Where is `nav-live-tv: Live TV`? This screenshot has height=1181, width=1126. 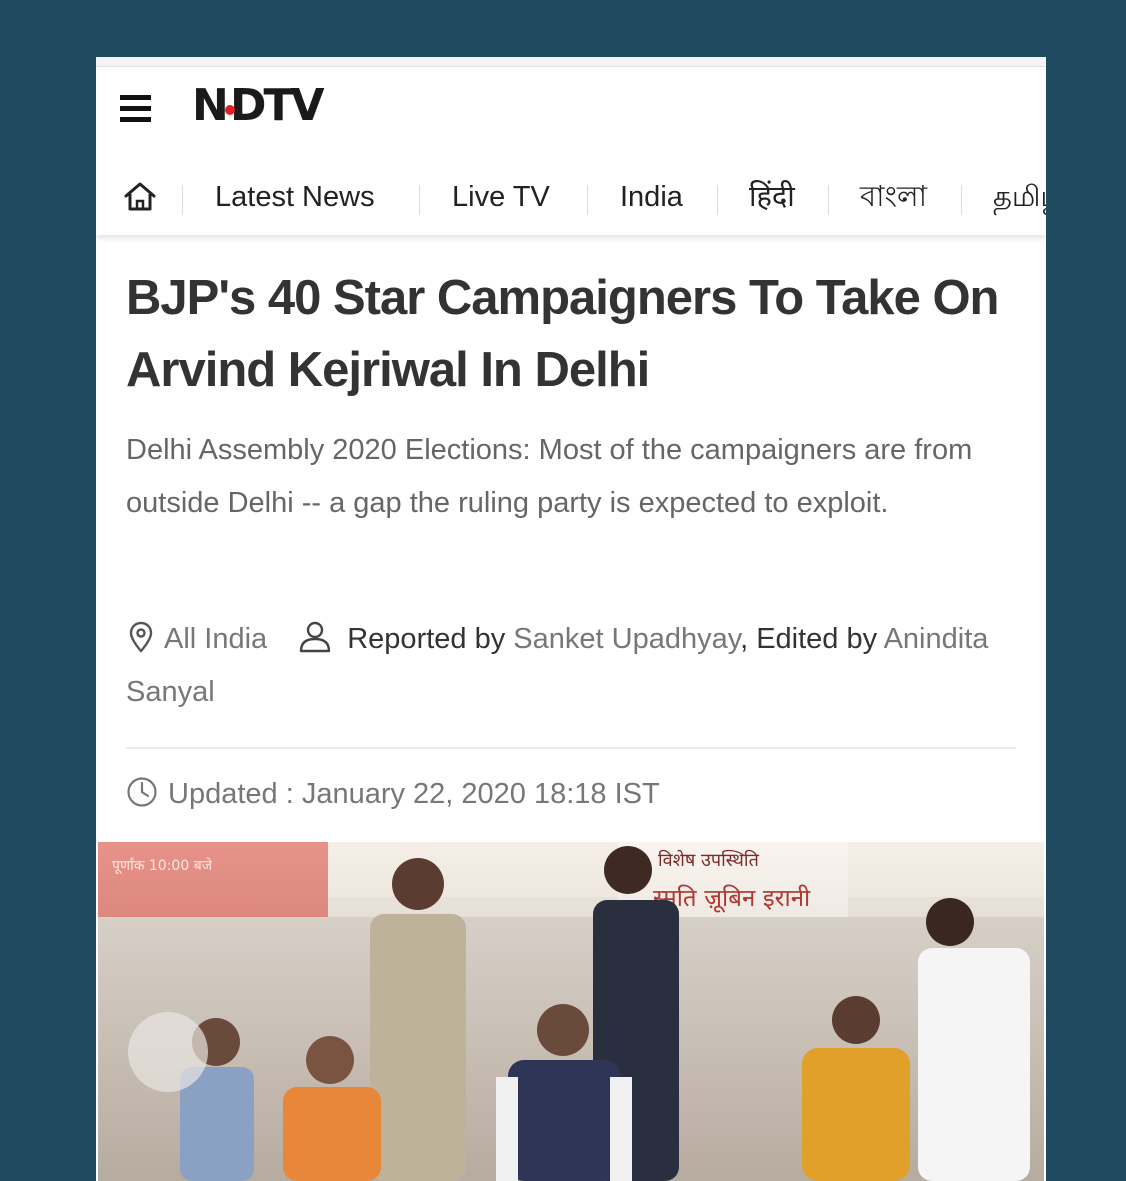 nav-live-tv: Live TV is located at coordinates (501, 197).